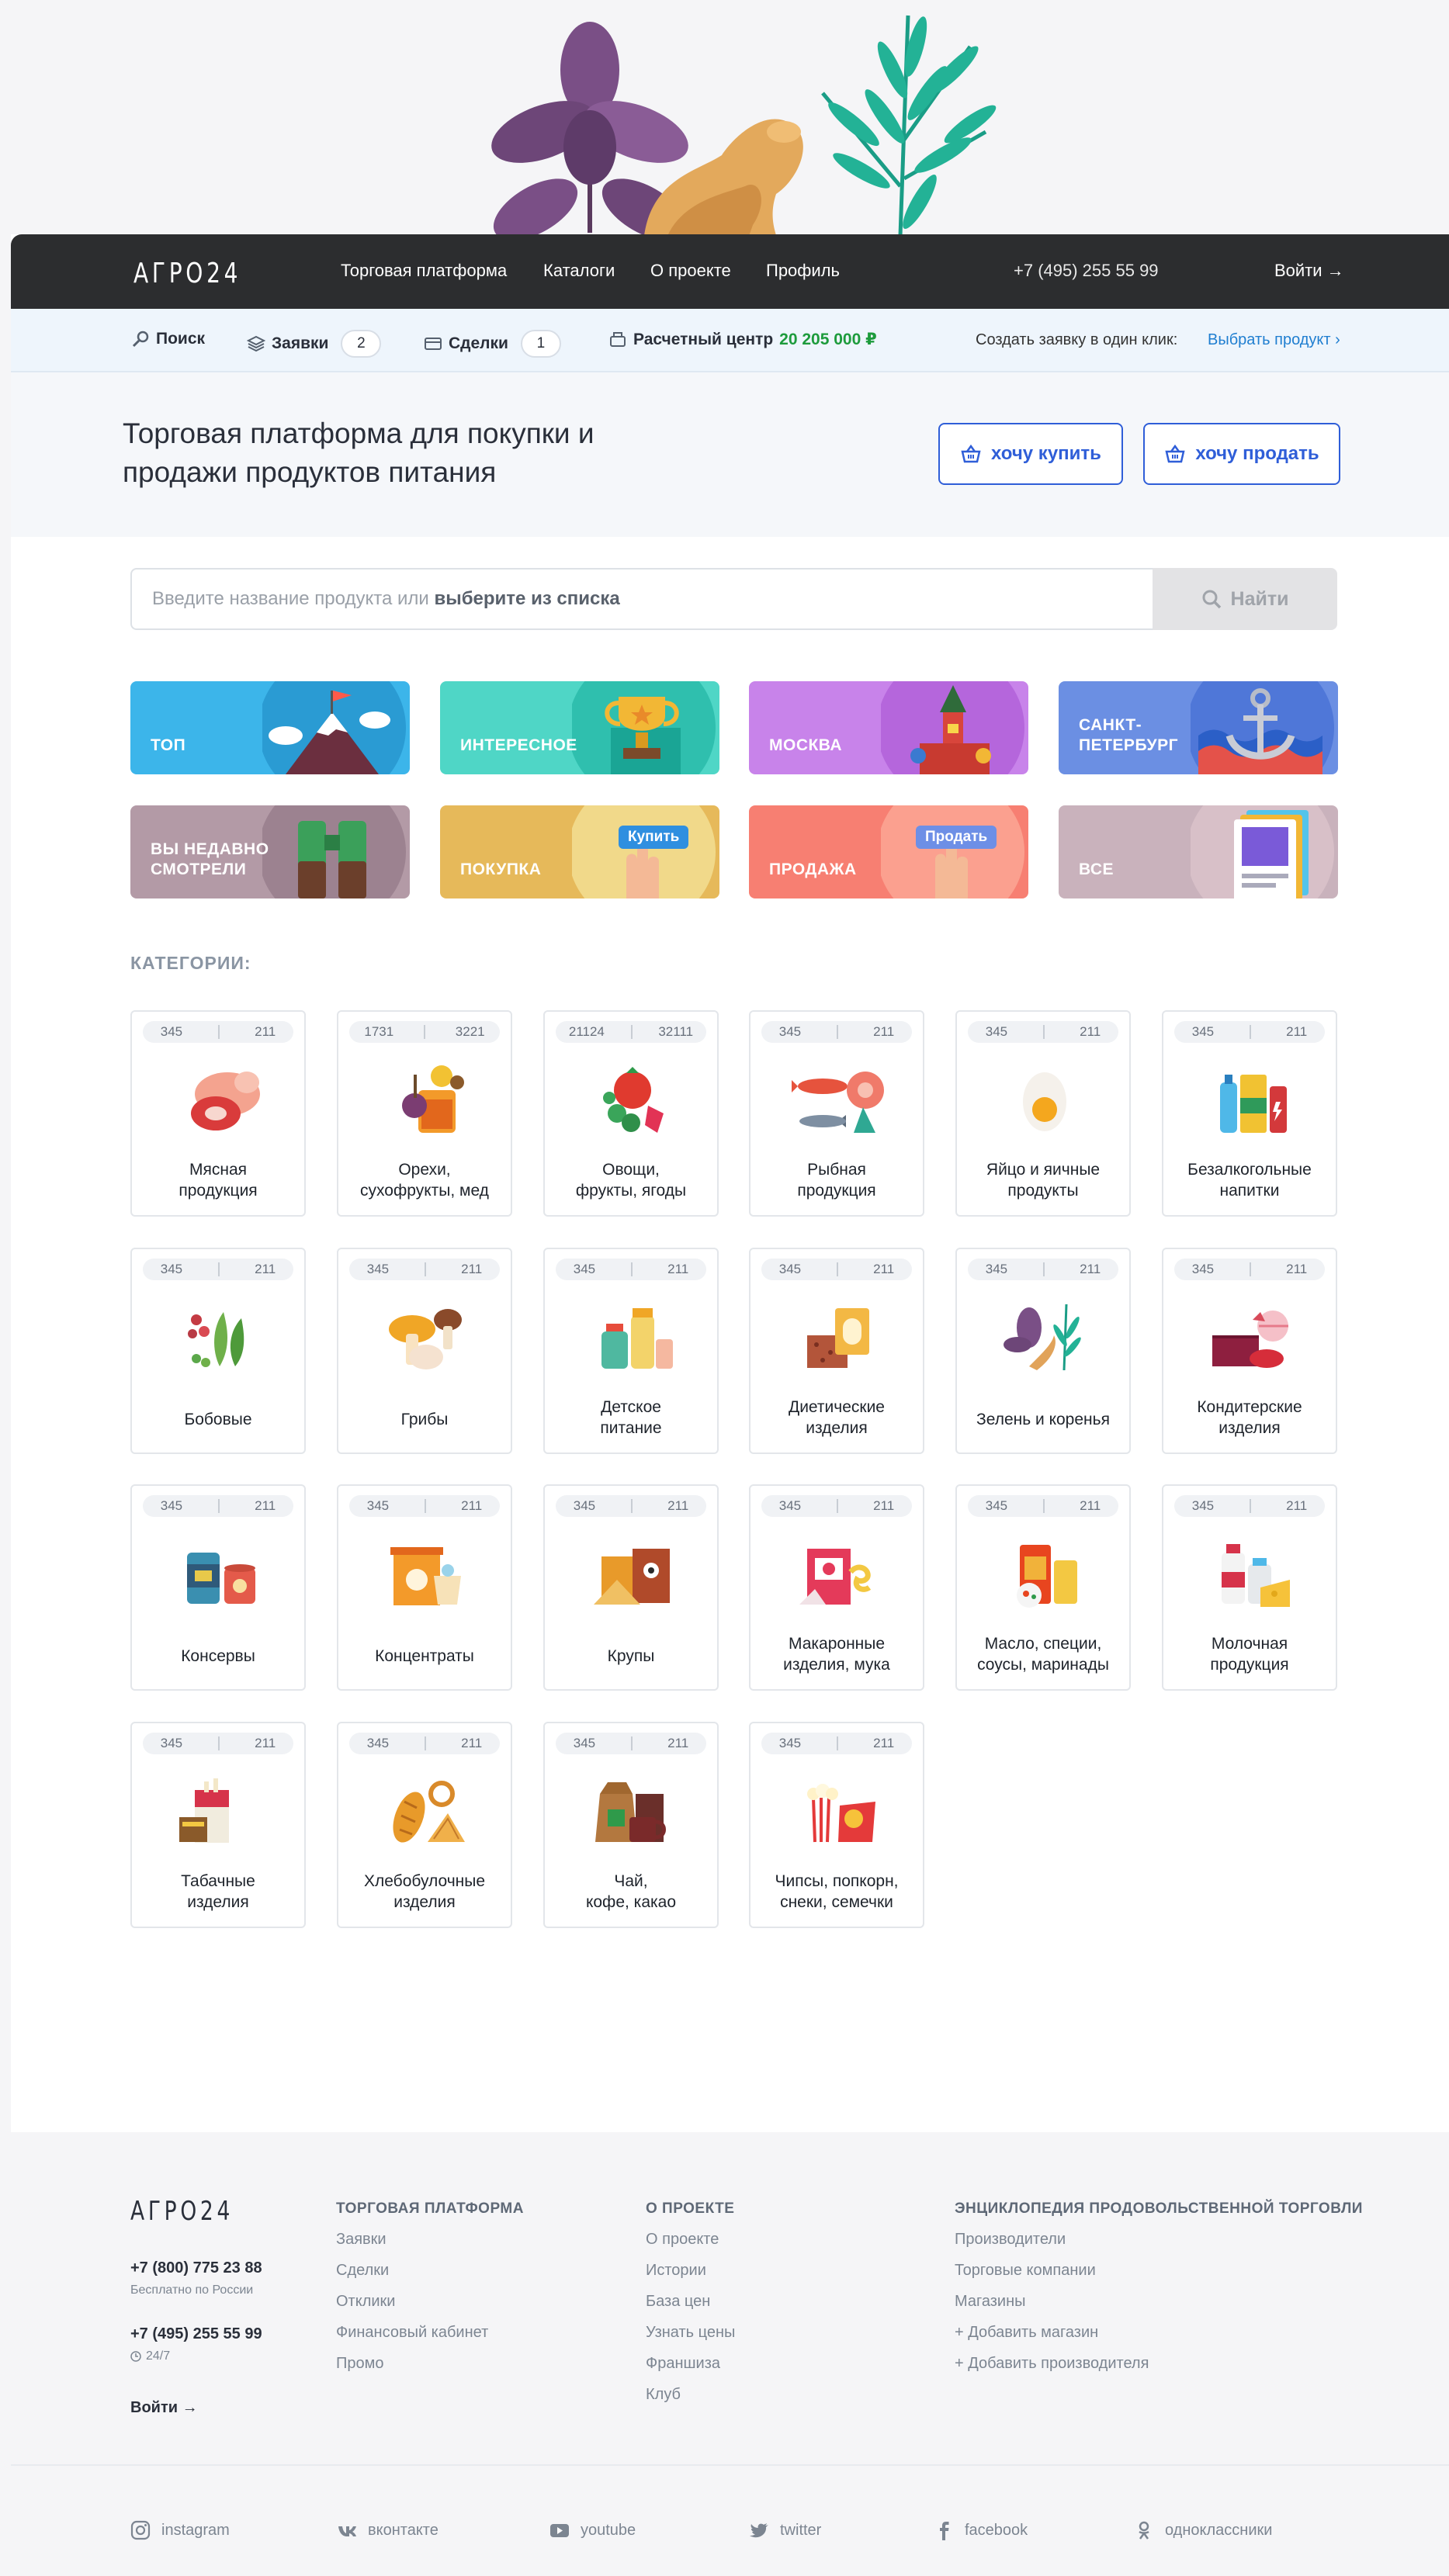 Image resolution: width=1449 pixels, height=2576 pixels. What do you see at coordinates (1077, 339) in the screenshot?
I see `oneclick-text: Создать заявку в один клик:` at bounding box center [1077, 339].